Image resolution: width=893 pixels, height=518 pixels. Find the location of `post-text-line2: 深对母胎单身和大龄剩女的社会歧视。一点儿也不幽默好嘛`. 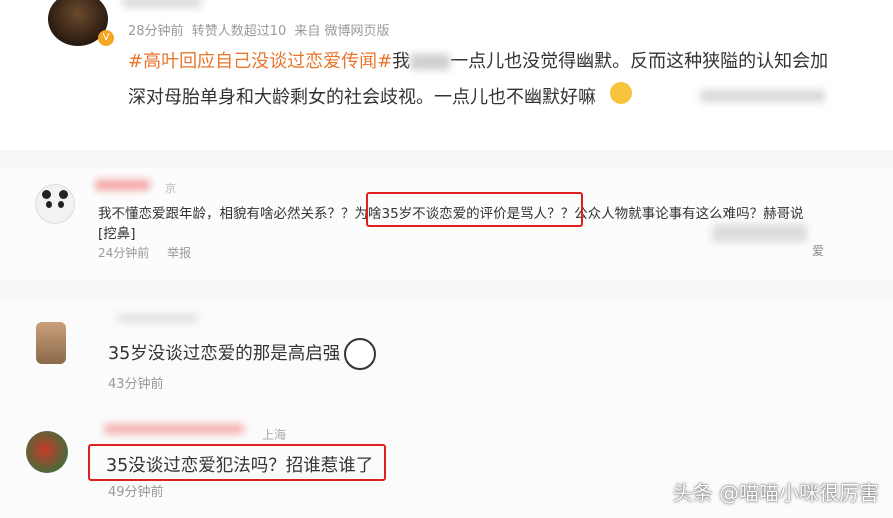

post-text-line2: 深对母胎单身和大龄剩女的社会歧视。一点儿也不幽默好嘛 is located at coordinates (362, 96).